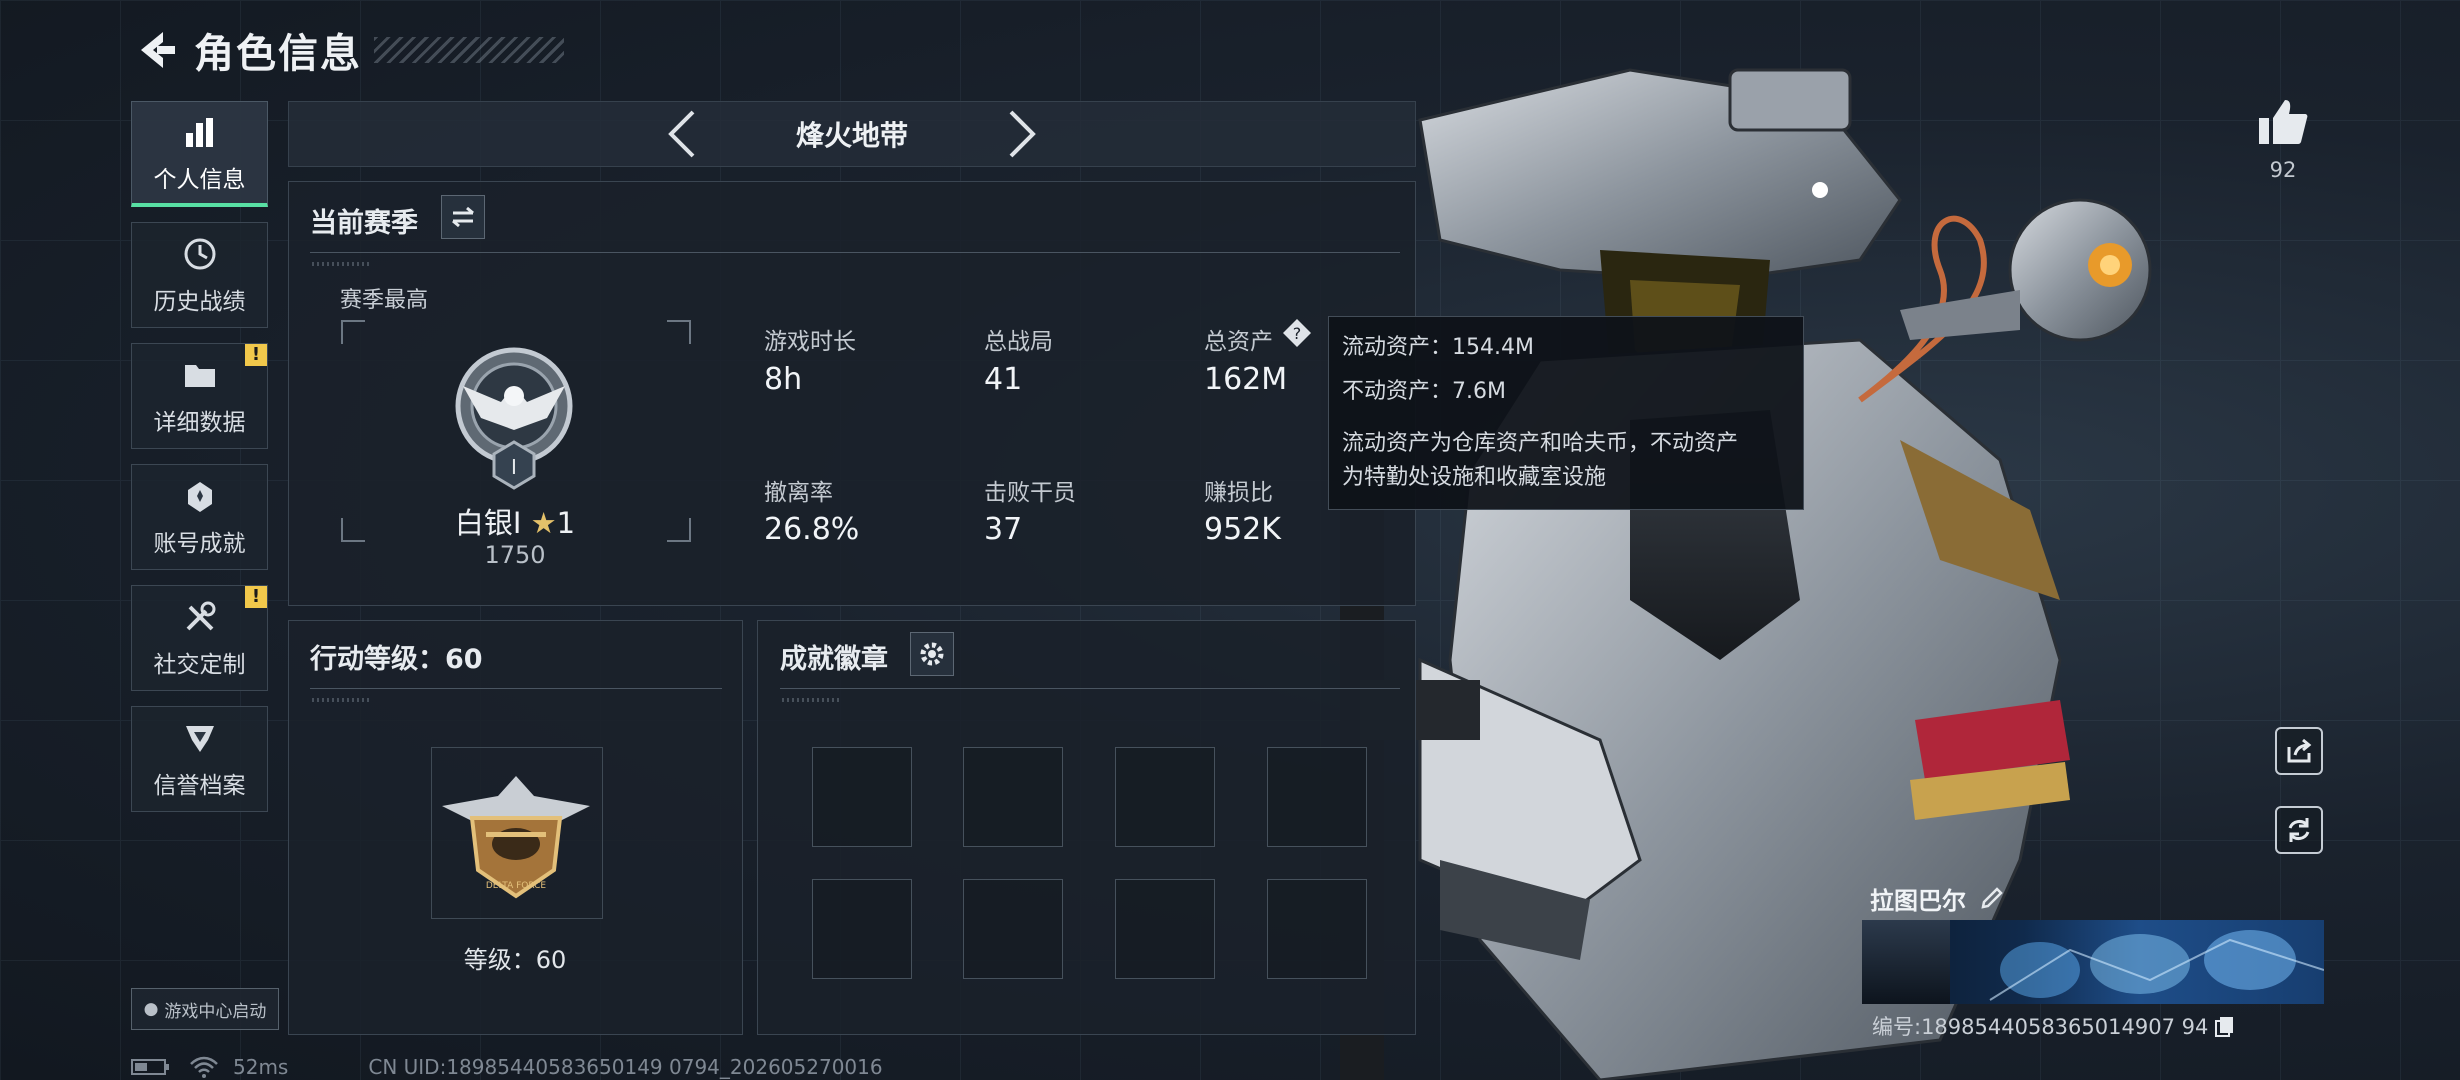 The height and width of the screenshot is (1080, 2460). What do you see at coordinates (1238, 342) in the screenshot?
I see `stat-assets-label: 总资产` at bounding box center [1238, 342].